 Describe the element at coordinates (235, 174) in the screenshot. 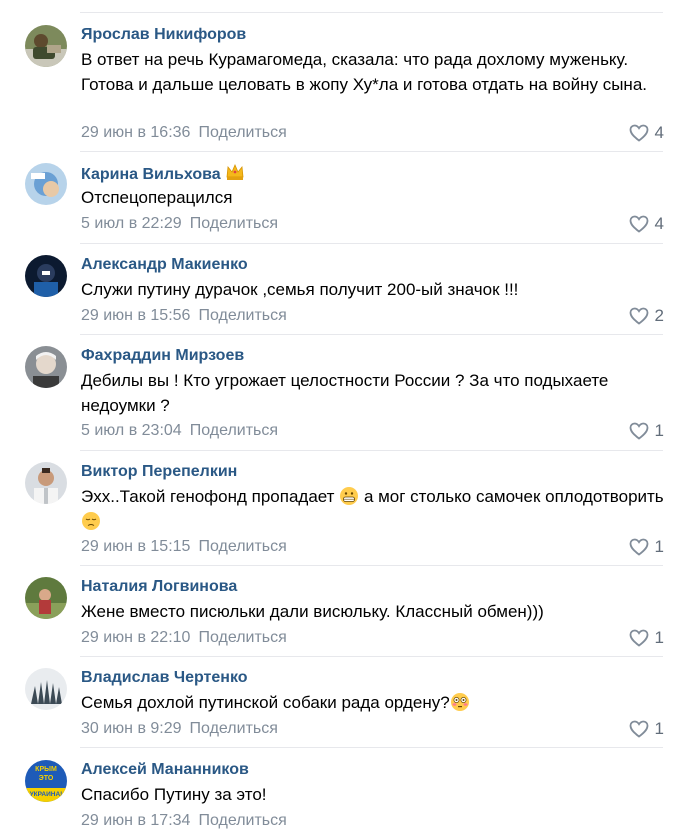

I see `crown-emoji-icon` at that location.